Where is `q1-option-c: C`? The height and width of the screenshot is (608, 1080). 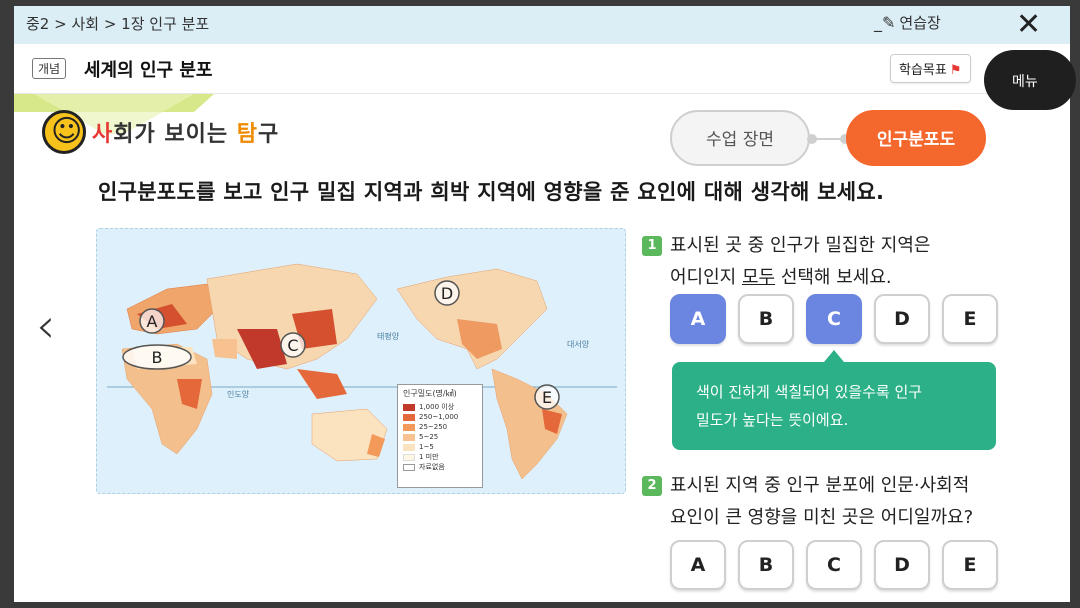 q1-option-c: C is located at coordinates (834, 319).